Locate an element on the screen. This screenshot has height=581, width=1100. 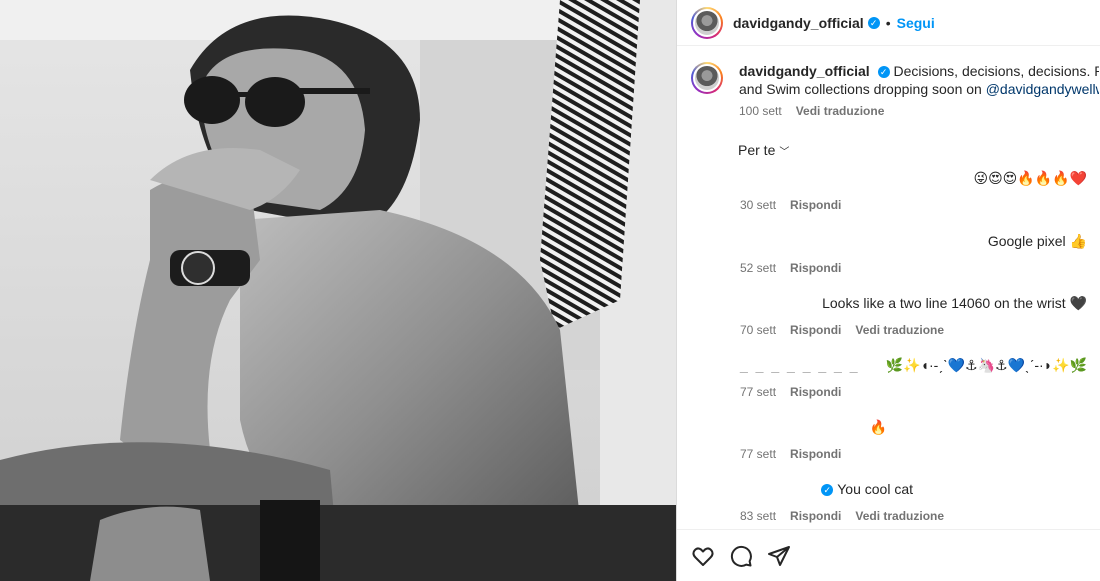
comment-time: 70 sett is located at coordinates (758, 330).